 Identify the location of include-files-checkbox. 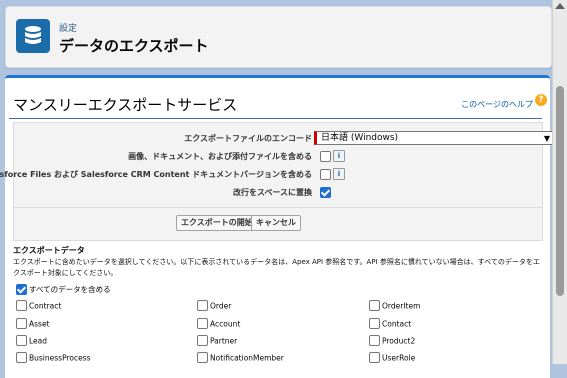
(325, 174).